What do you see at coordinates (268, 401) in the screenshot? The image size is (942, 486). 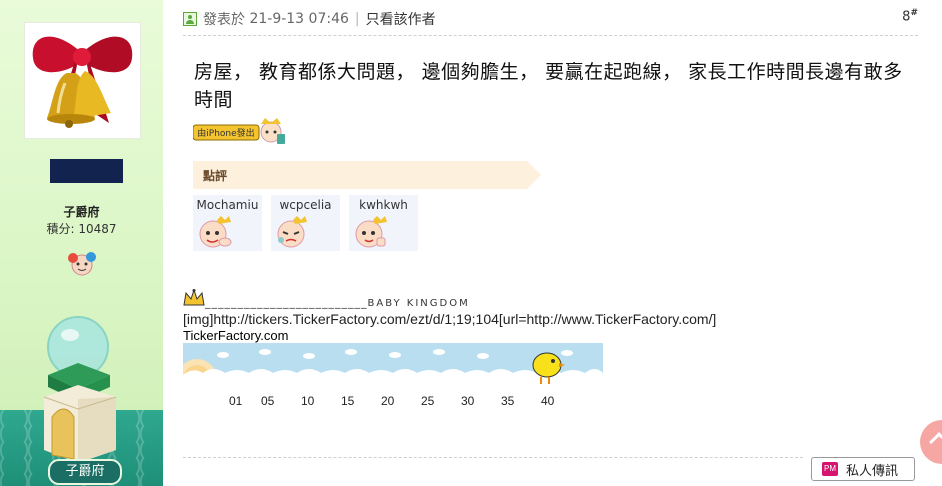 I see `tick-label: 05` at bounding box center [268, 401].